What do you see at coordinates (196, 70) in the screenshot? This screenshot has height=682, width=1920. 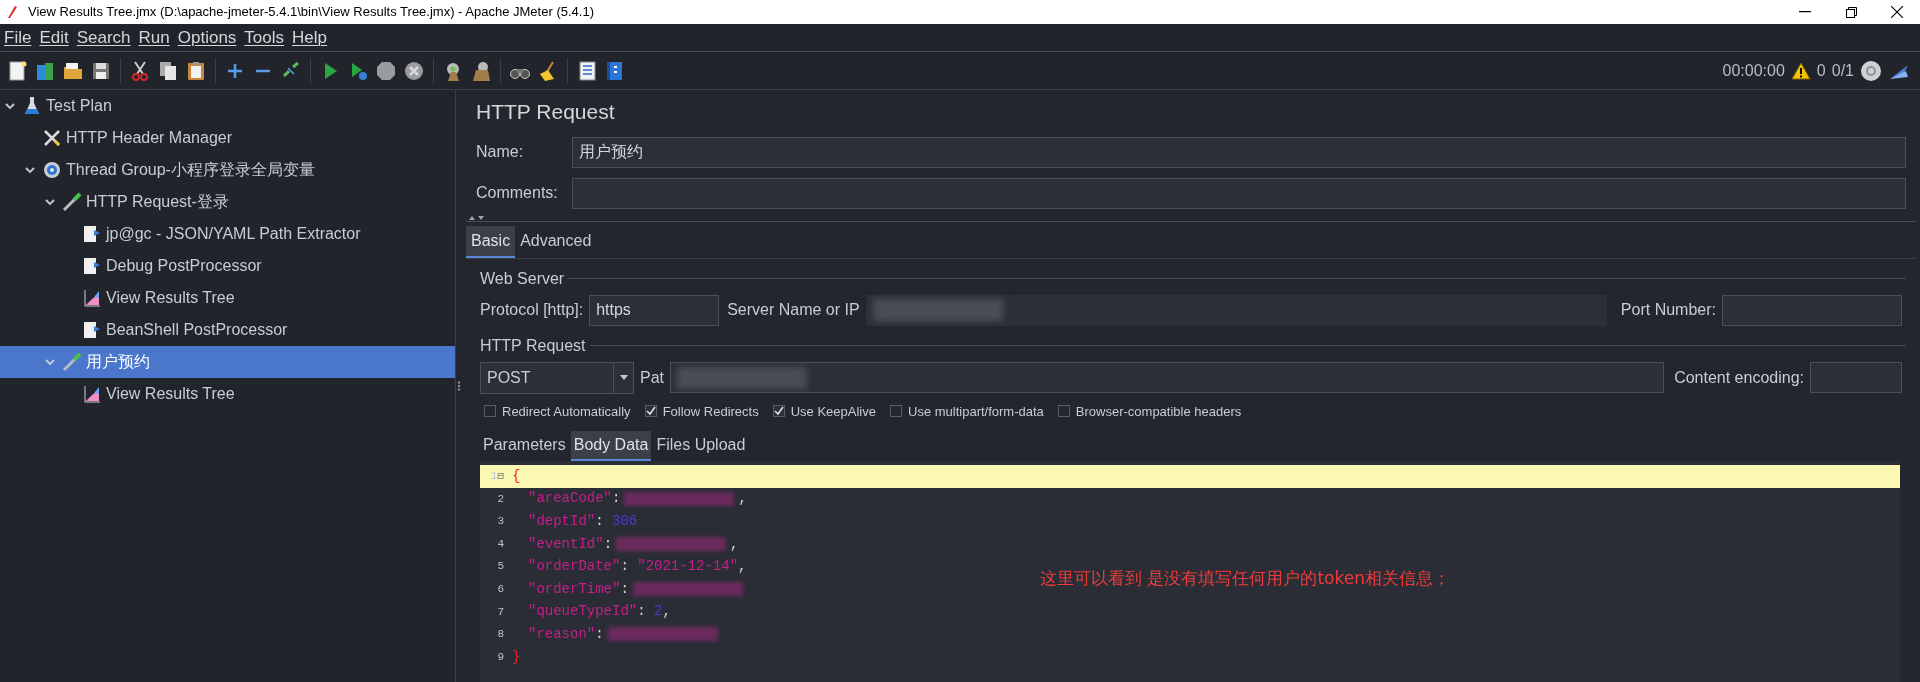 I see `paste-icon` at bounding box center [196, 70].